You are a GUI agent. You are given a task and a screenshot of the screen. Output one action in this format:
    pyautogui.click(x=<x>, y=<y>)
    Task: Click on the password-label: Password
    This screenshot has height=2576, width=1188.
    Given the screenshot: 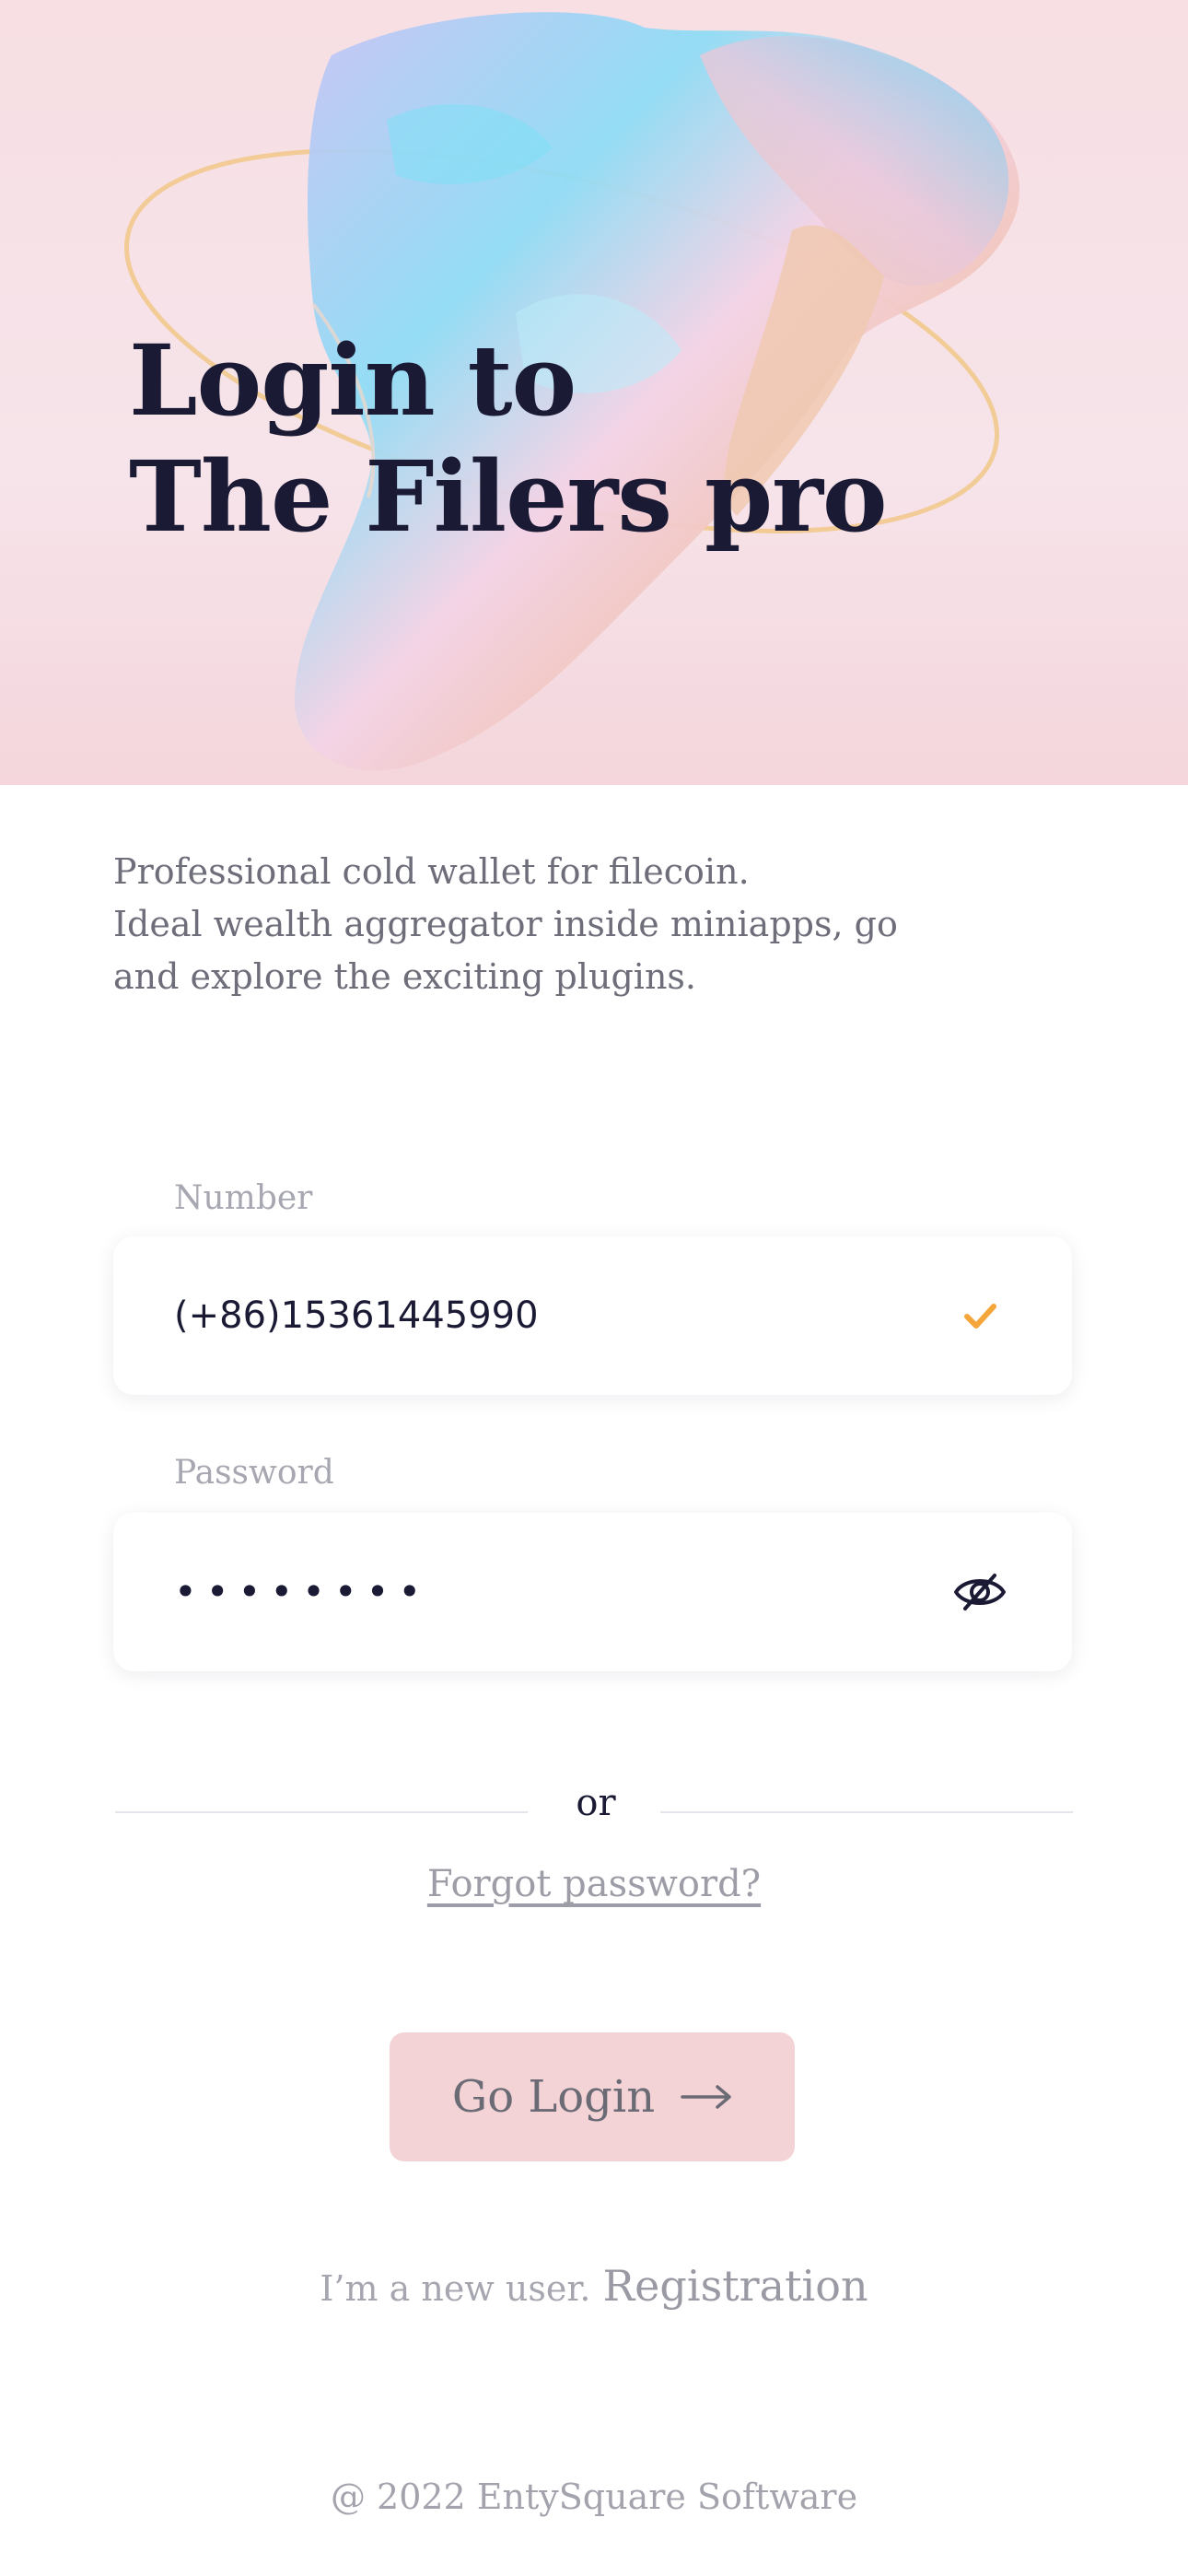 What is the action you would take?
    pyautogui.click(x=254, y=1473)
    